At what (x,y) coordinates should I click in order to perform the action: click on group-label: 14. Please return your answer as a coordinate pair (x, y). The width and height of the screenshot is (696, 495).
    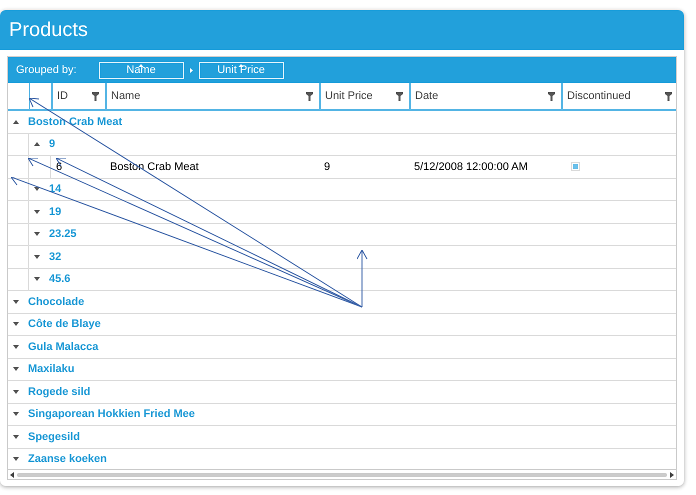
    Looking at the image, I should click on (55, 189).